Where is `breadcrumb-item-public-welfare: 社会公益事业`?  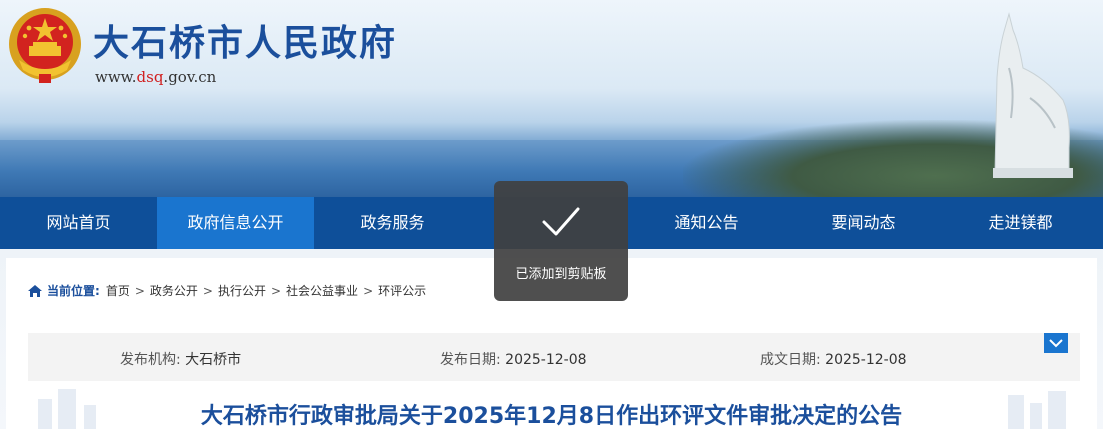
breadcrumb-item-public-welfare: 社会公益事业 is located at coordinates (322, 290).